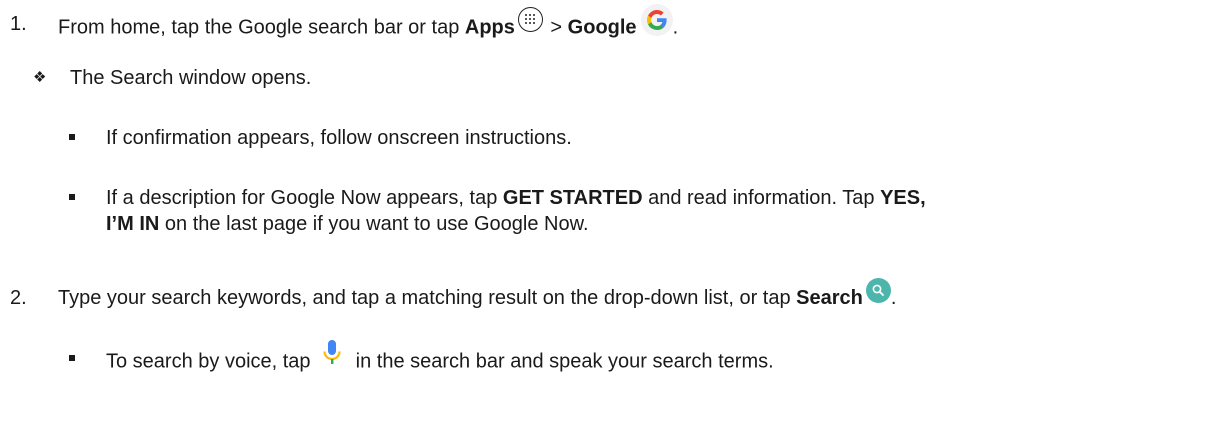 Image resolution: width=1214 pixels, height=432 pixels. What do you see at coordinates (489, 27) in the screenshot?
I see `apps-label: Apps` at bounding box center [489, 27].